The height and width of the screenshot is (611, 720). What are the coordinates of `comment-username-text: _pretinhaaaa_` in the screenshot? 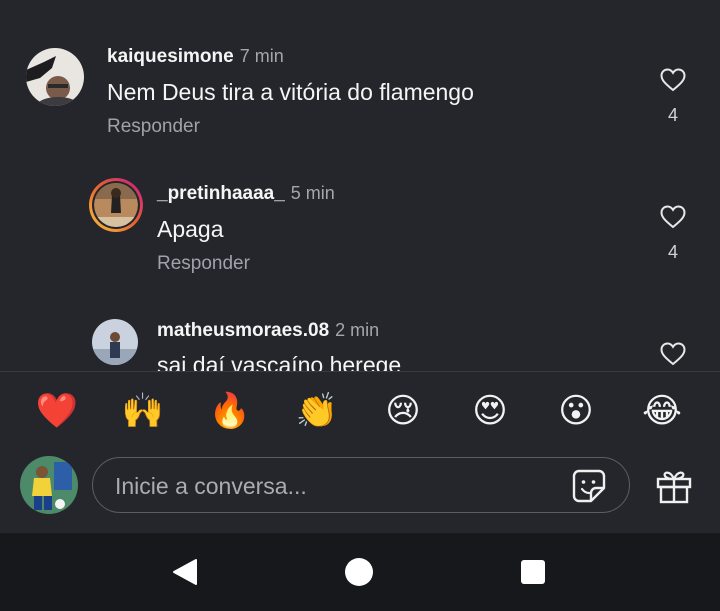 It's located at (221, 193).